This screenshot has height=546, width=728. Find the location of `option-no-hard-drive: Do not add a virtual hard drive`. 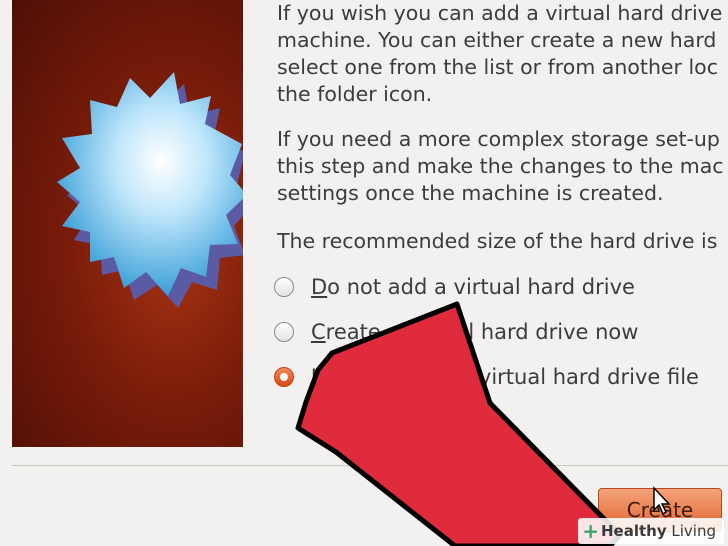

option-no-hard-drive: Do not add a virtual hard drive is located at coordinates (454, 287).